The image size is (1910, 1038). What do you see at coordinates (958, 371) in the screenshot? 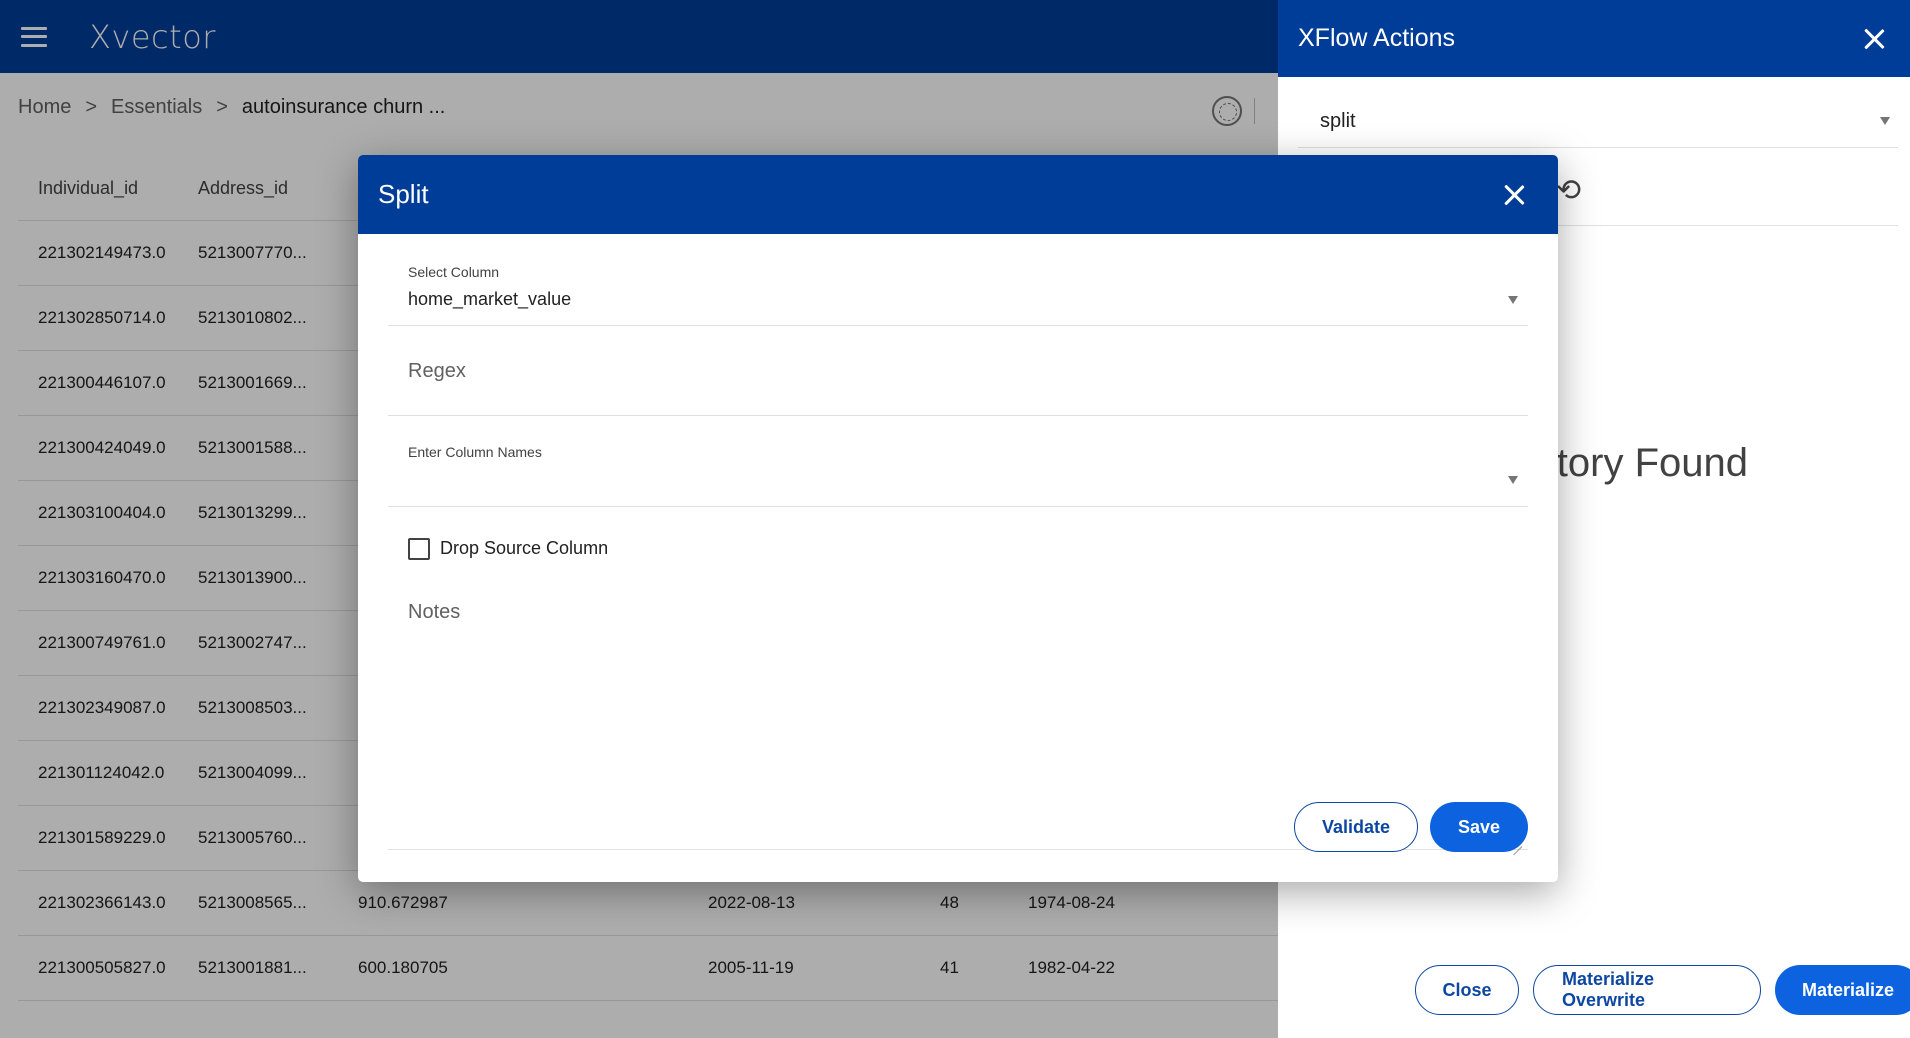
I see `regex-input: Regex` at bounding box center [958, 371].